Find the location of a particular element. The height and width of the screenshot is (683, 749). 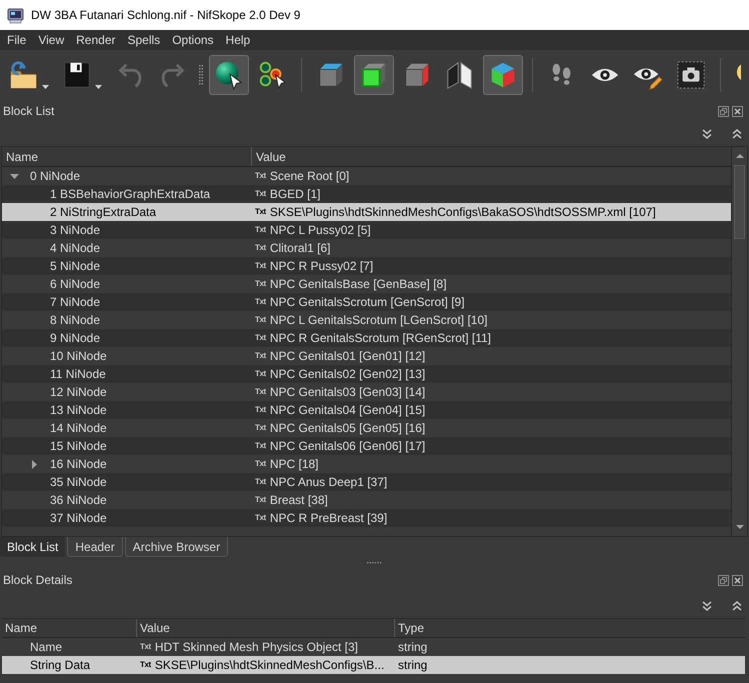

block-name: 12 NiNode is located at coordinates (78, 392).